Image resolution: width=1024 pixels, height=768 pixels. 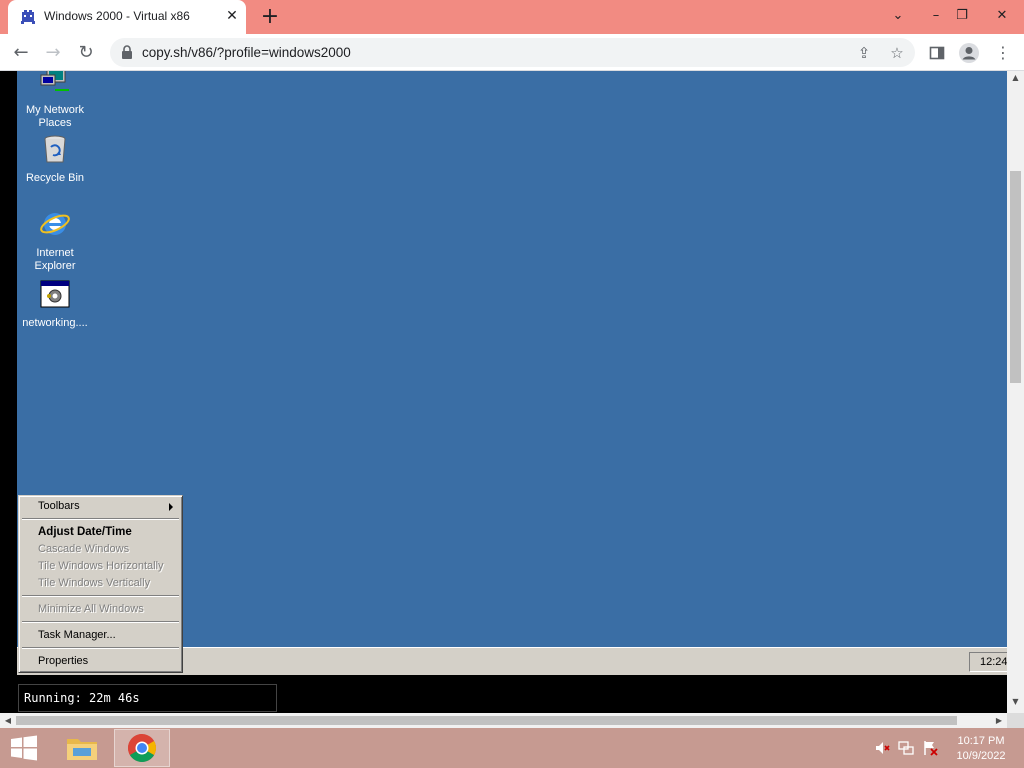 What do you see at coordinates (59, 506) in the screenshot?
I see `menu-item-label: Toolbars` at bounding box center [59, 506].